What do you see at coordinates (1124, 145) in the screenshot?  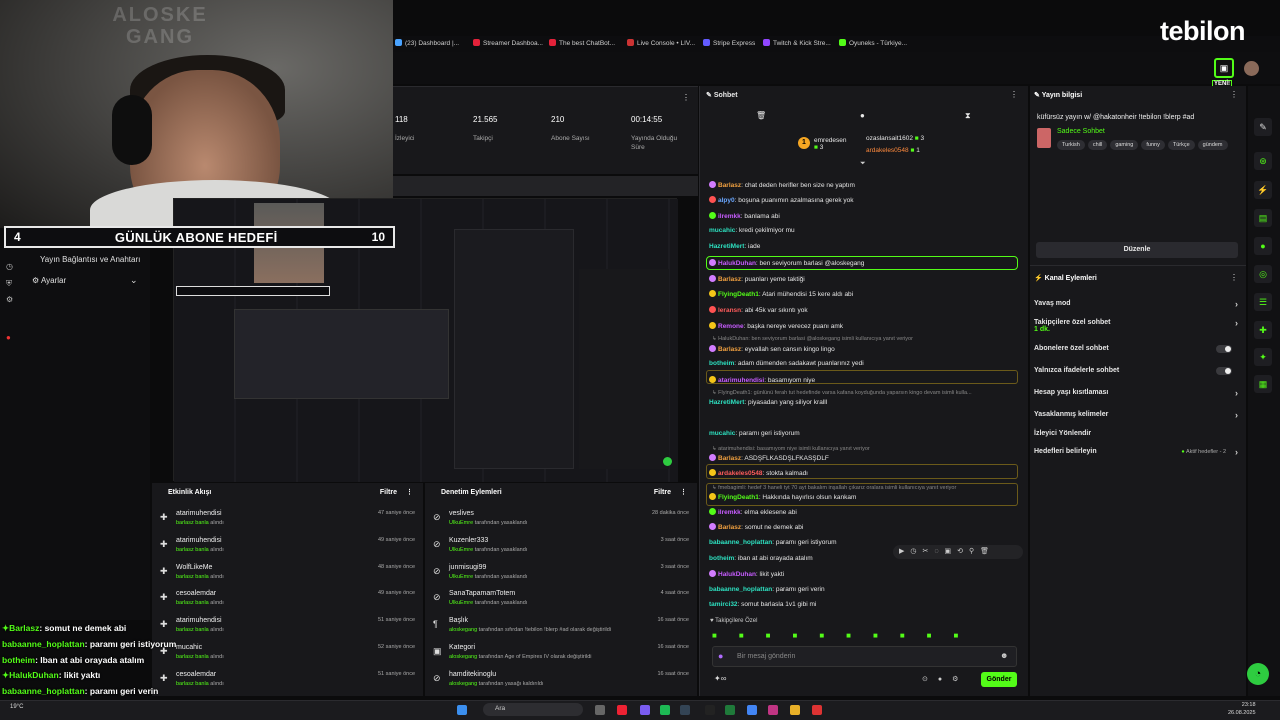 I see `tag: gaming` at bounding box center [1124, 145].